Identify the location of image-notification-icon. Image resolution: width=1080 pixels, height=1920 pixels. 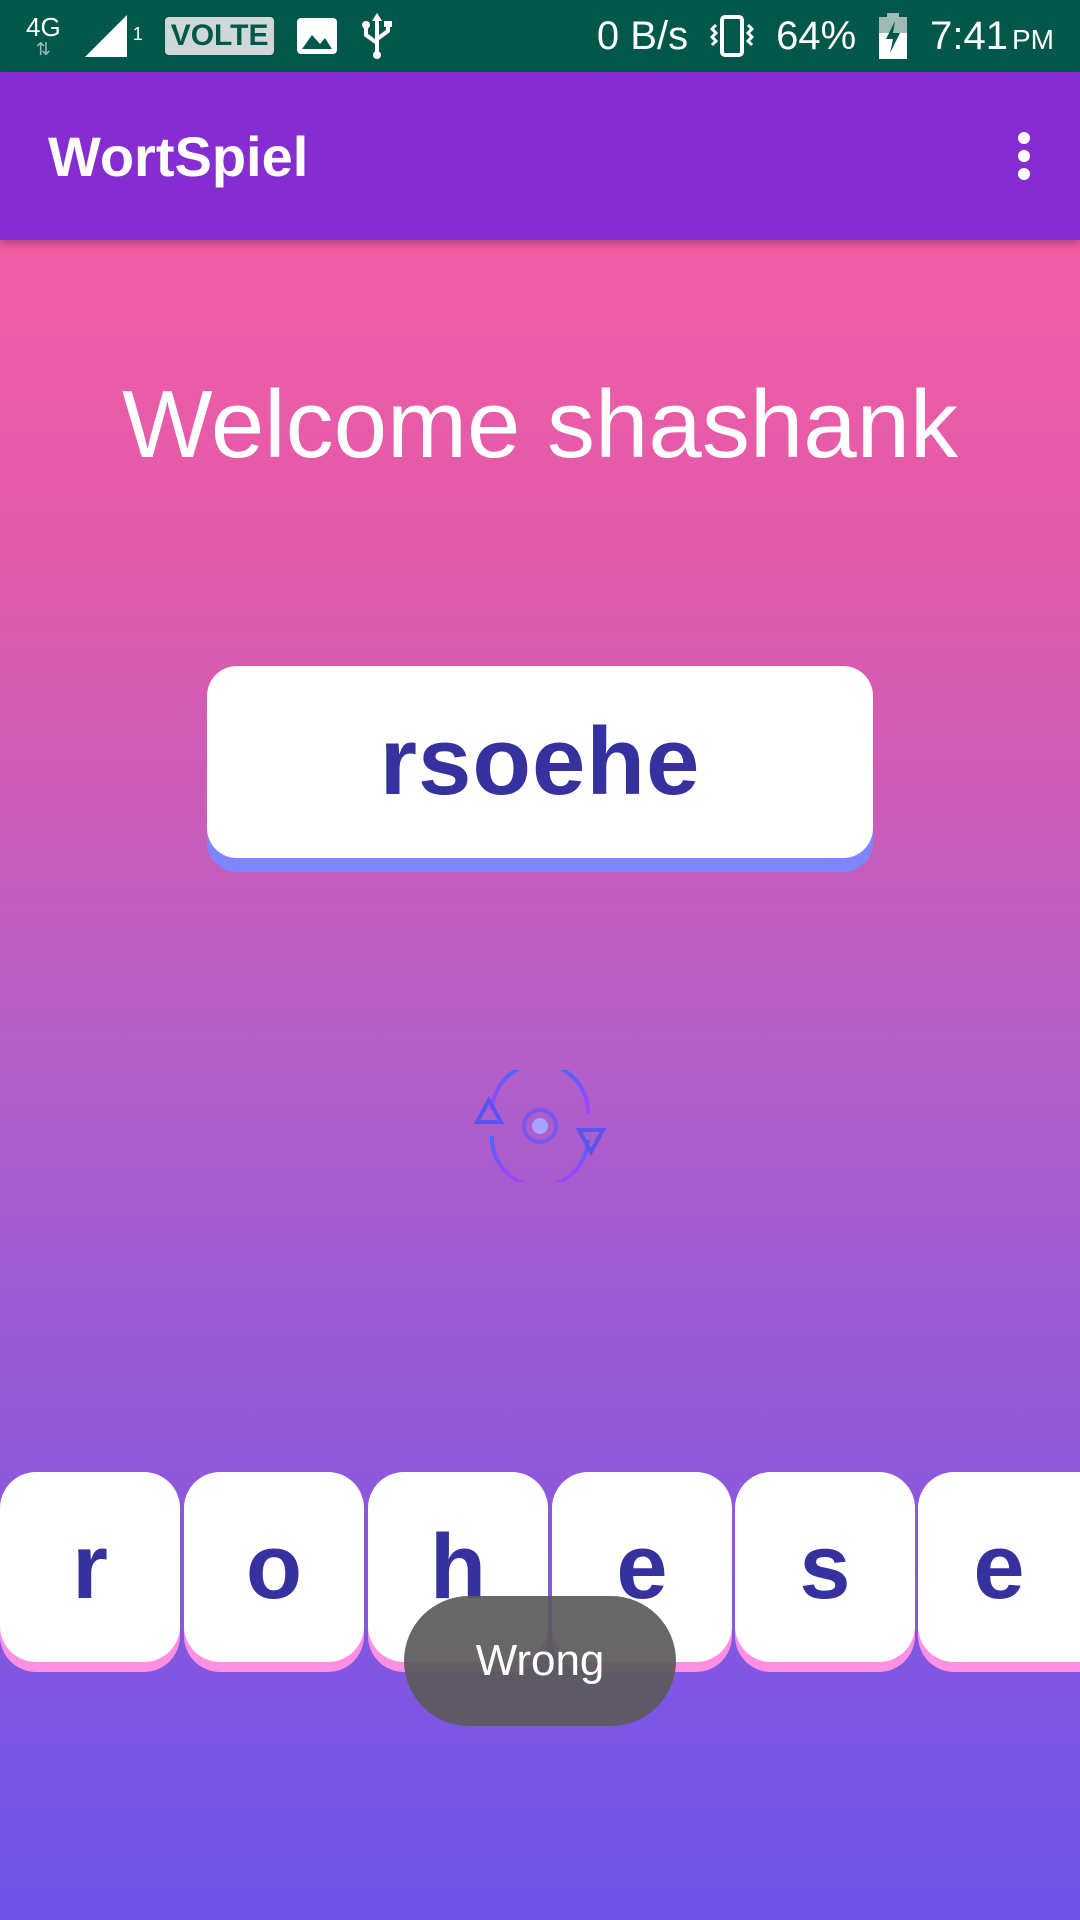
(317, 36).